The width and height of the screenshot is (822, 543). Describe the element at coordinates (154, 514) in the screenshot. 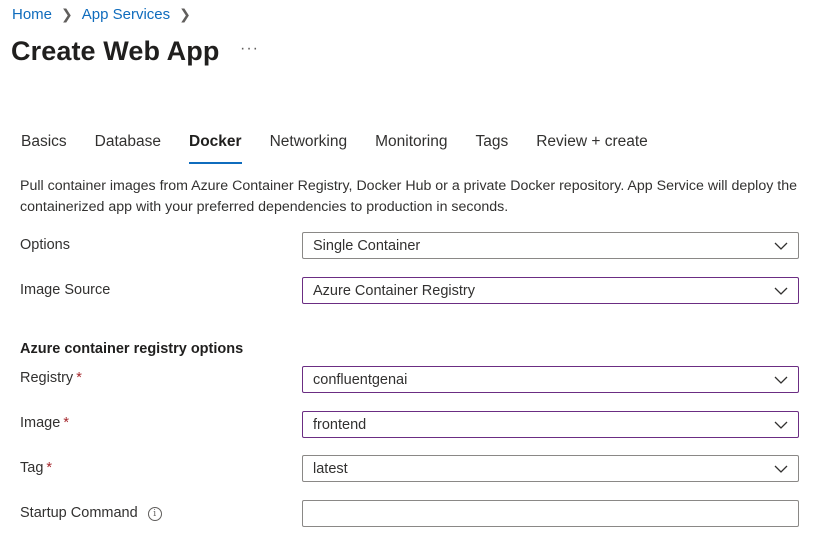

I see `info-icon: i` at that location.